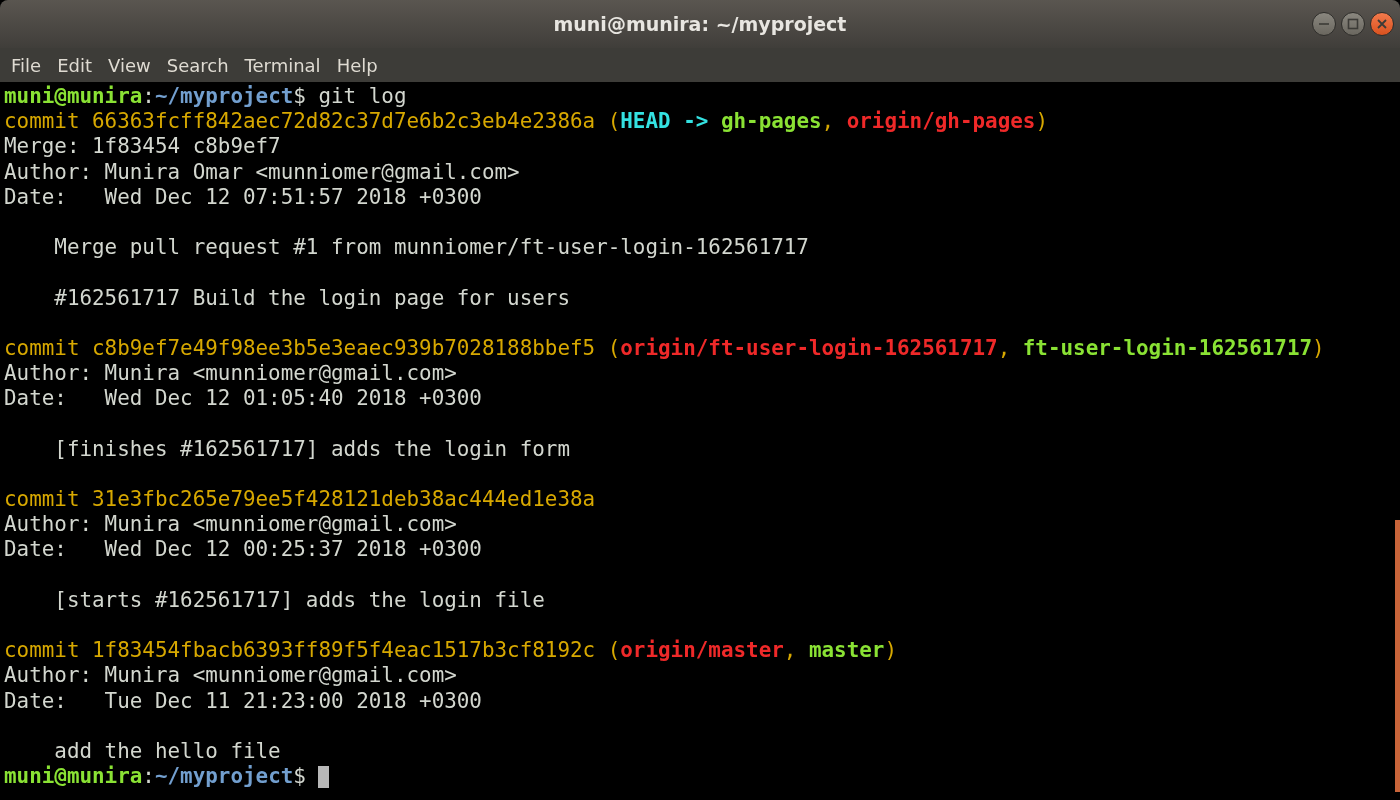  I want to click on menu-item: Search, so click(197, 65).